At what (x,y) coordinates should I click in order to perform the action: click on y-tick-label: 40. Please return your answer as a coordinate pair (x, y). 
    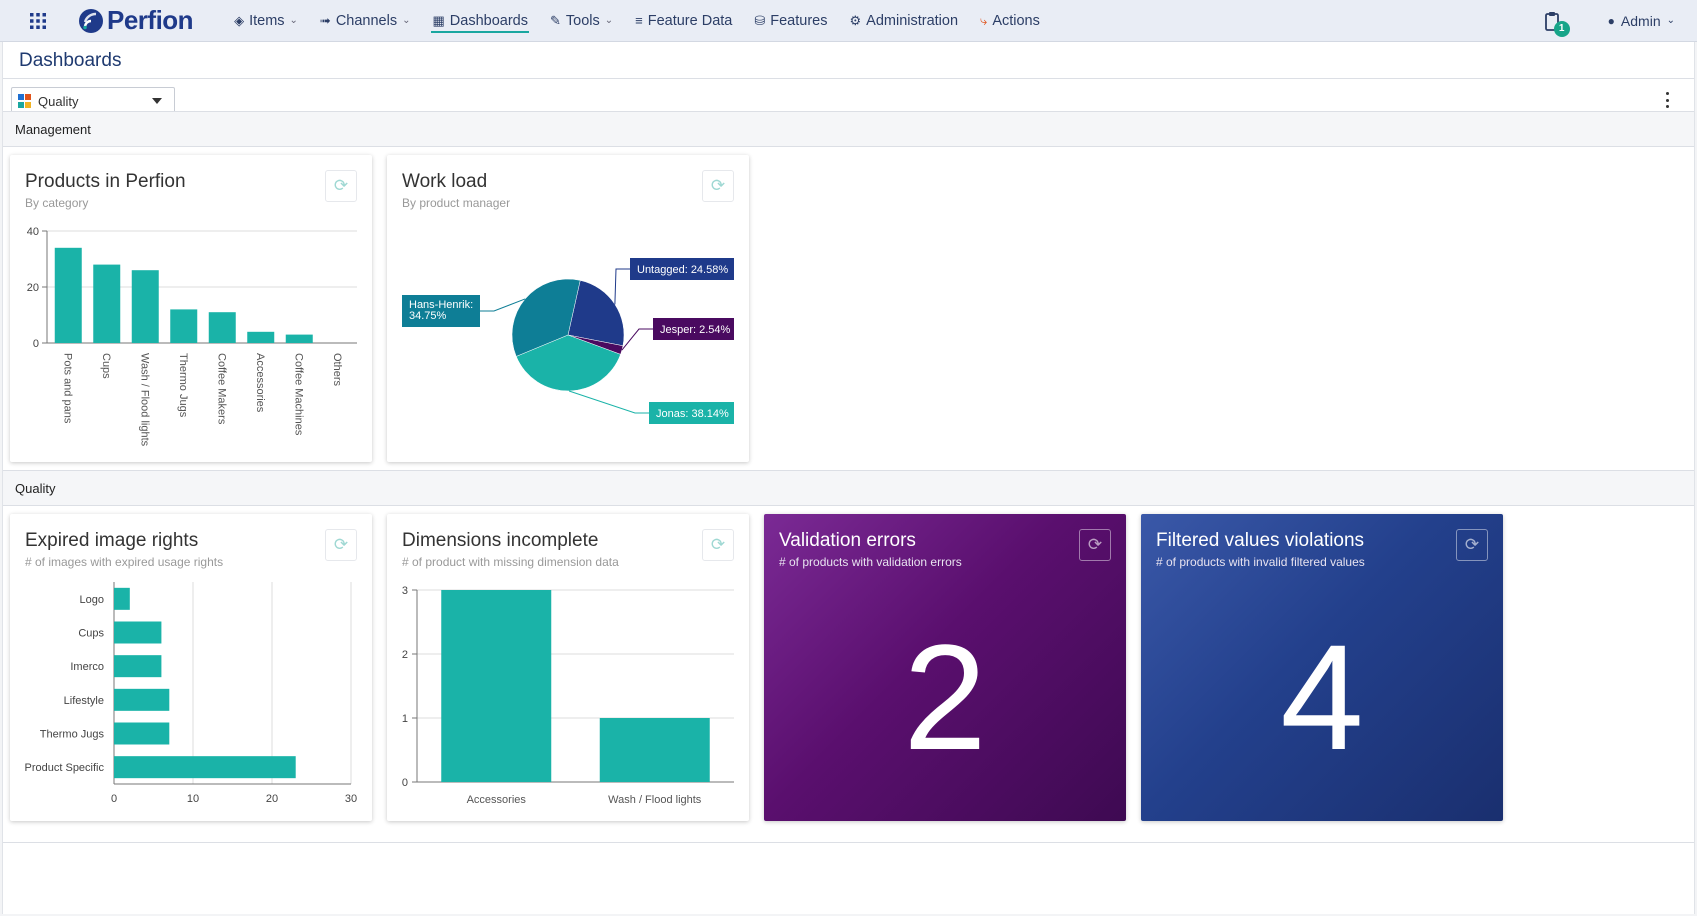
    Looking at the image, I should click on (33, 232).